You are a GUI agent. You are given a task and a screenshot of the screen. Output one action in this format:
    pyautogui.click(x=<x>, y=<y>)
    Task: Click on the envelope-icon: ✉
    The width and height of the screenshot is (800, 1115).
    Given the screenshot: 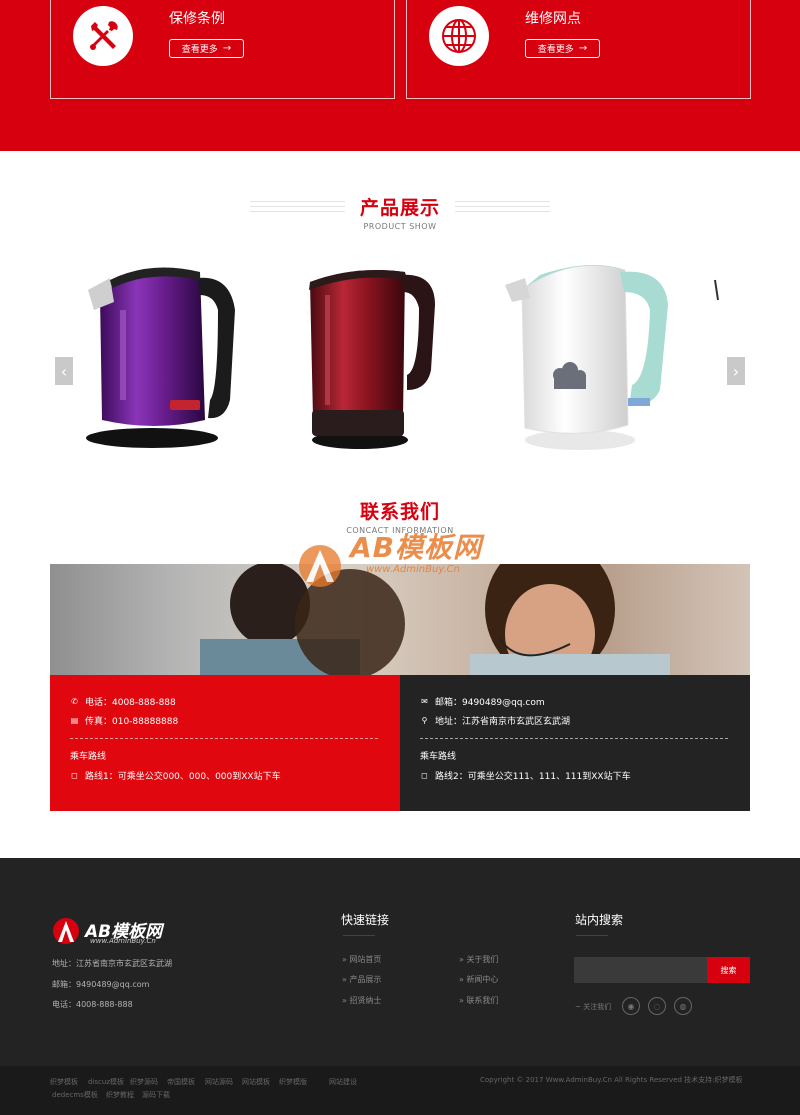 What is the action you would take?
    pyautogui.click(x=424, y=701)
    